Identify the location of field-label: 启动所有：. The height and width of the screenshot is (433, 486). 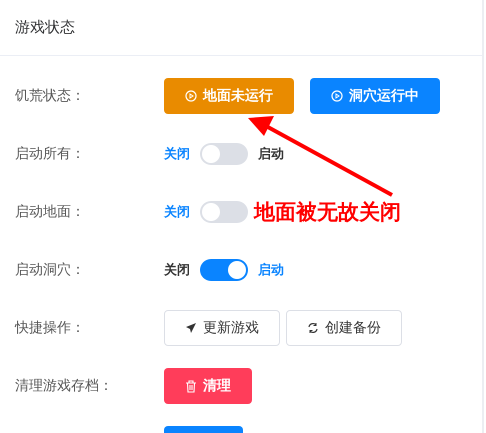
(50, 154).